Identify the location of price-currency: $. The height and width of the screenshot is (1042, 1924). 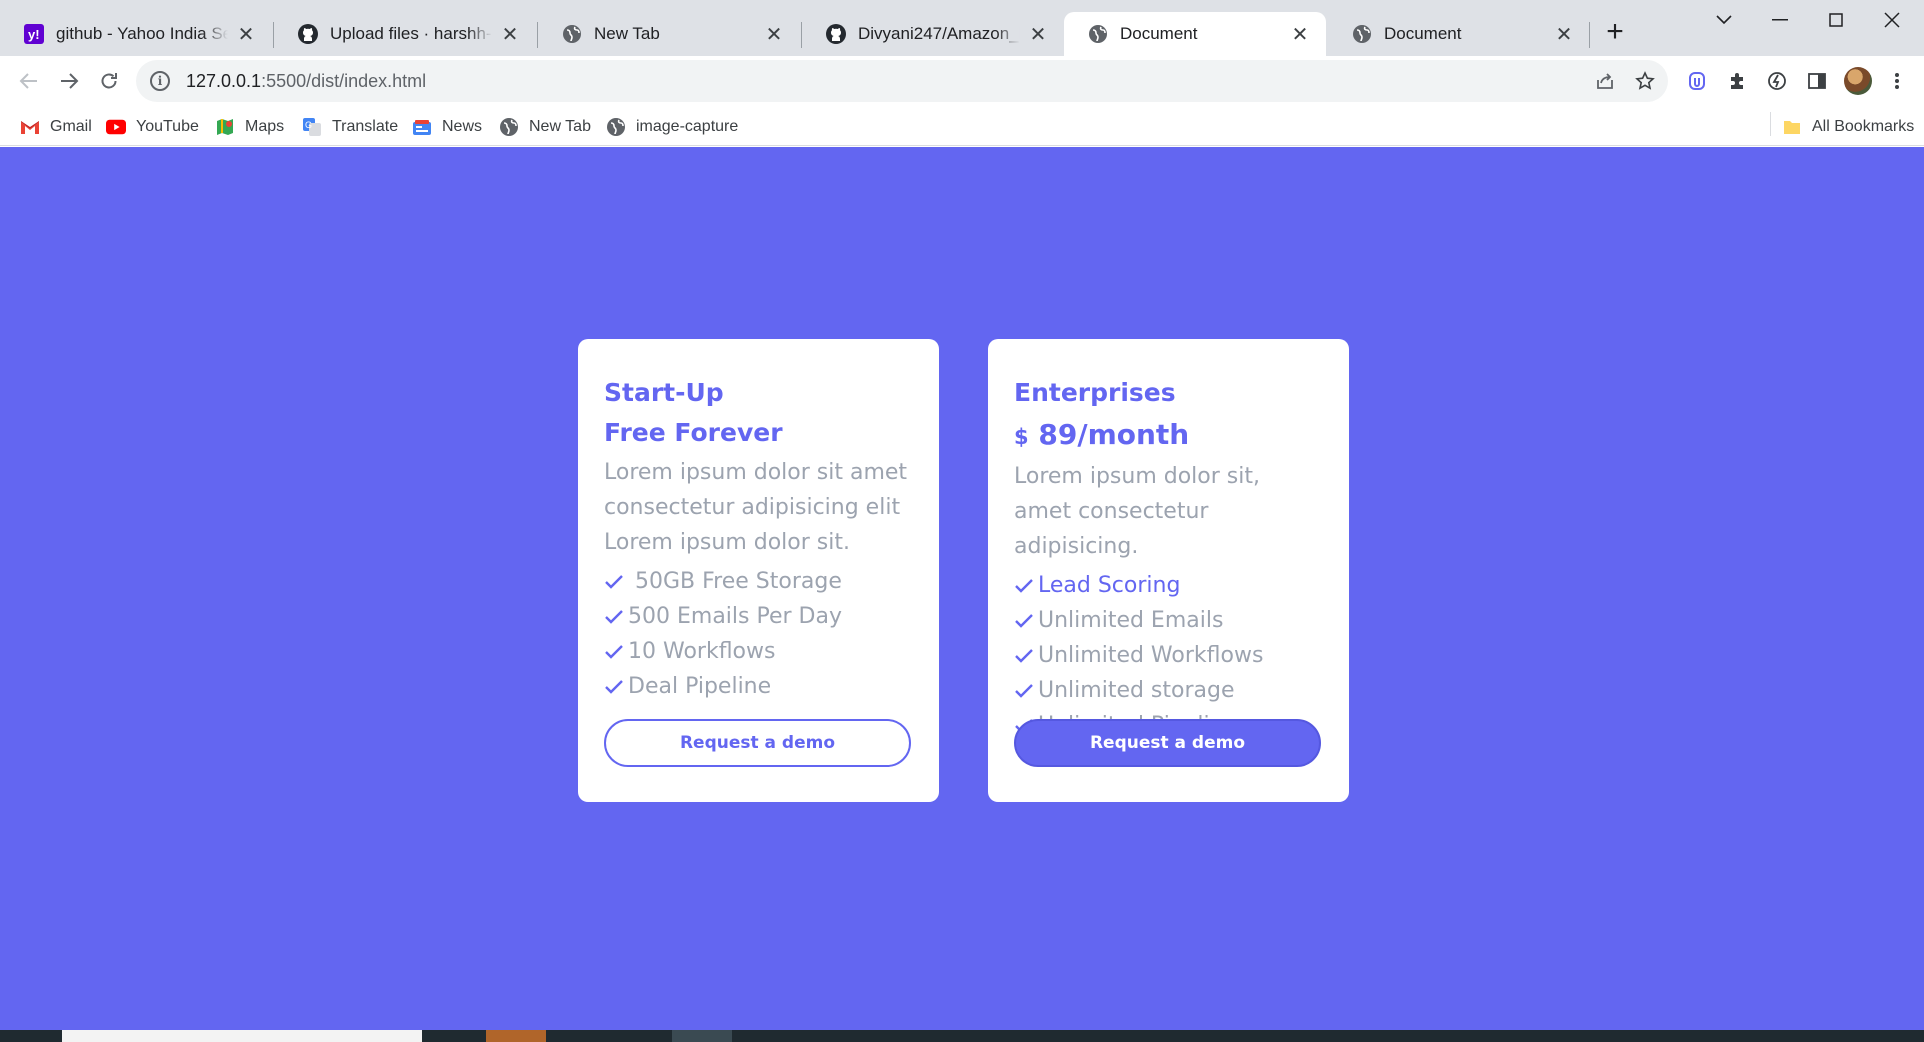
(1021, 437).